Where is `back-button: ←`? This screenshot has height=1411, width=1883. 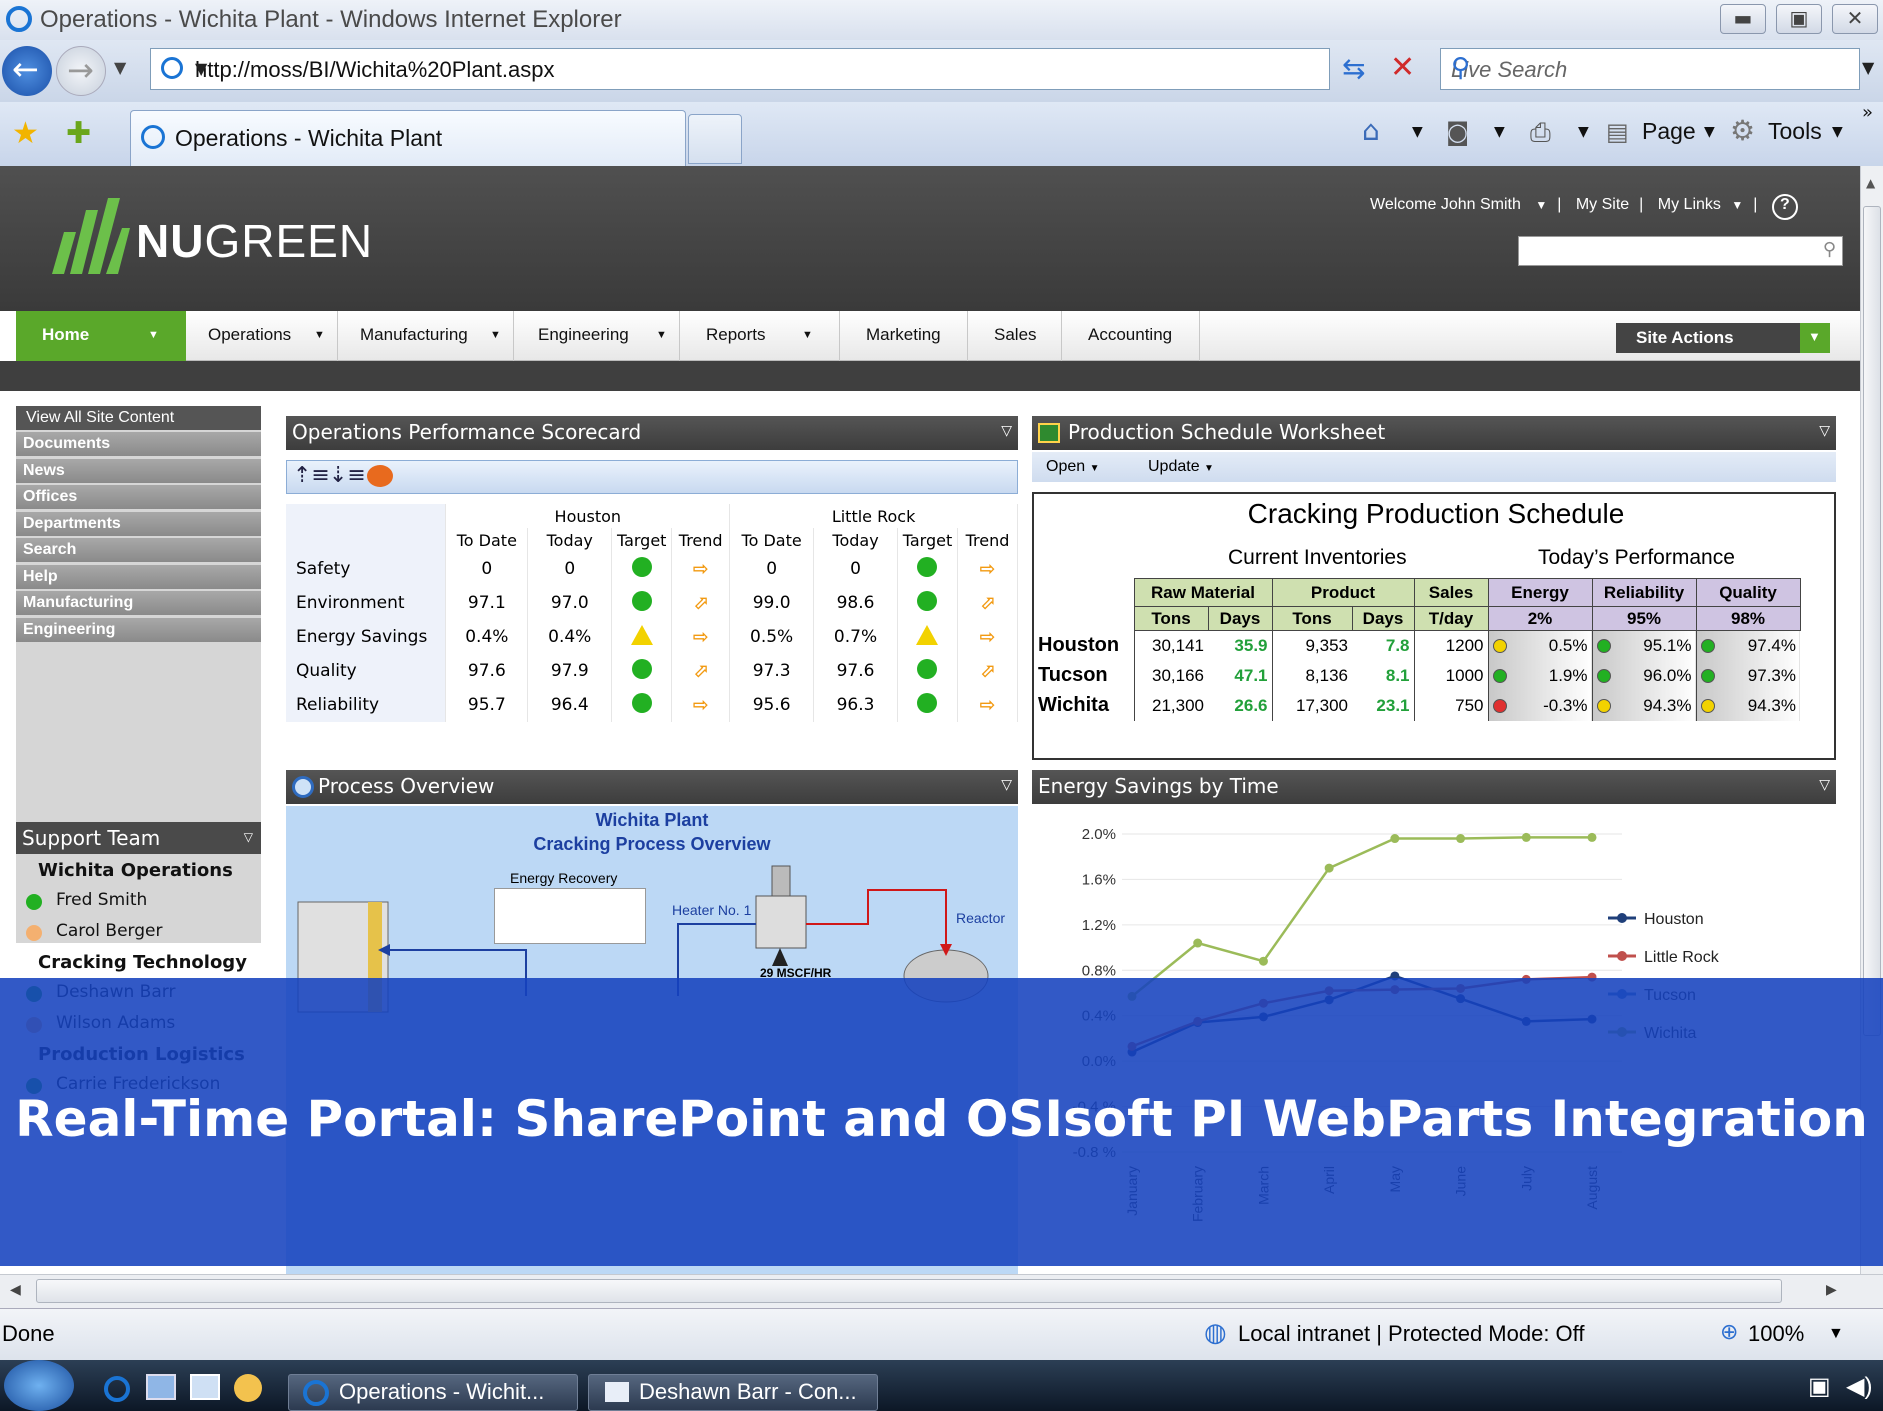
back-button: ← is located at coordinates (27, 71).